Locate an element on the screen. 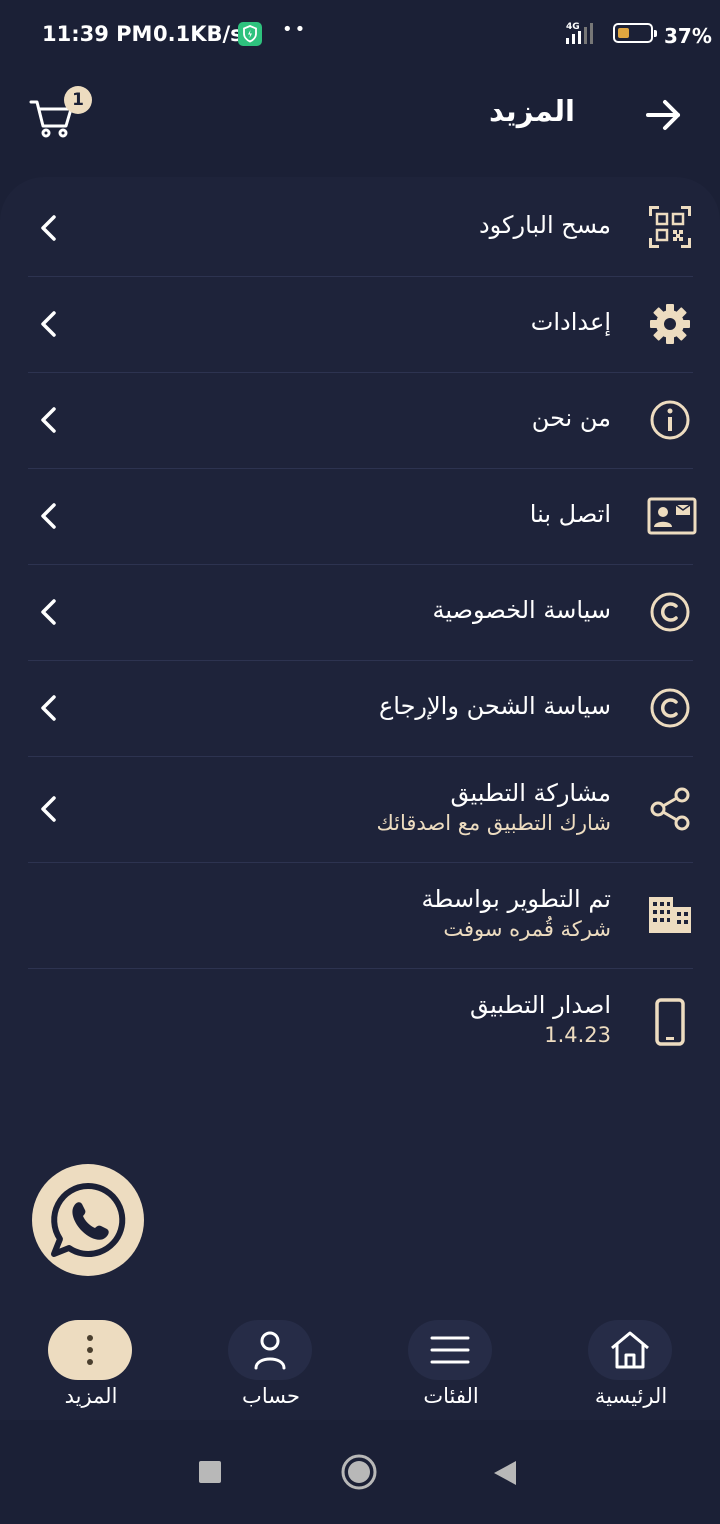 The image size is (720, 1524). bottom-nav: المزيد حساب الفئات الرئيسية is located at coordinates (360, 1364).